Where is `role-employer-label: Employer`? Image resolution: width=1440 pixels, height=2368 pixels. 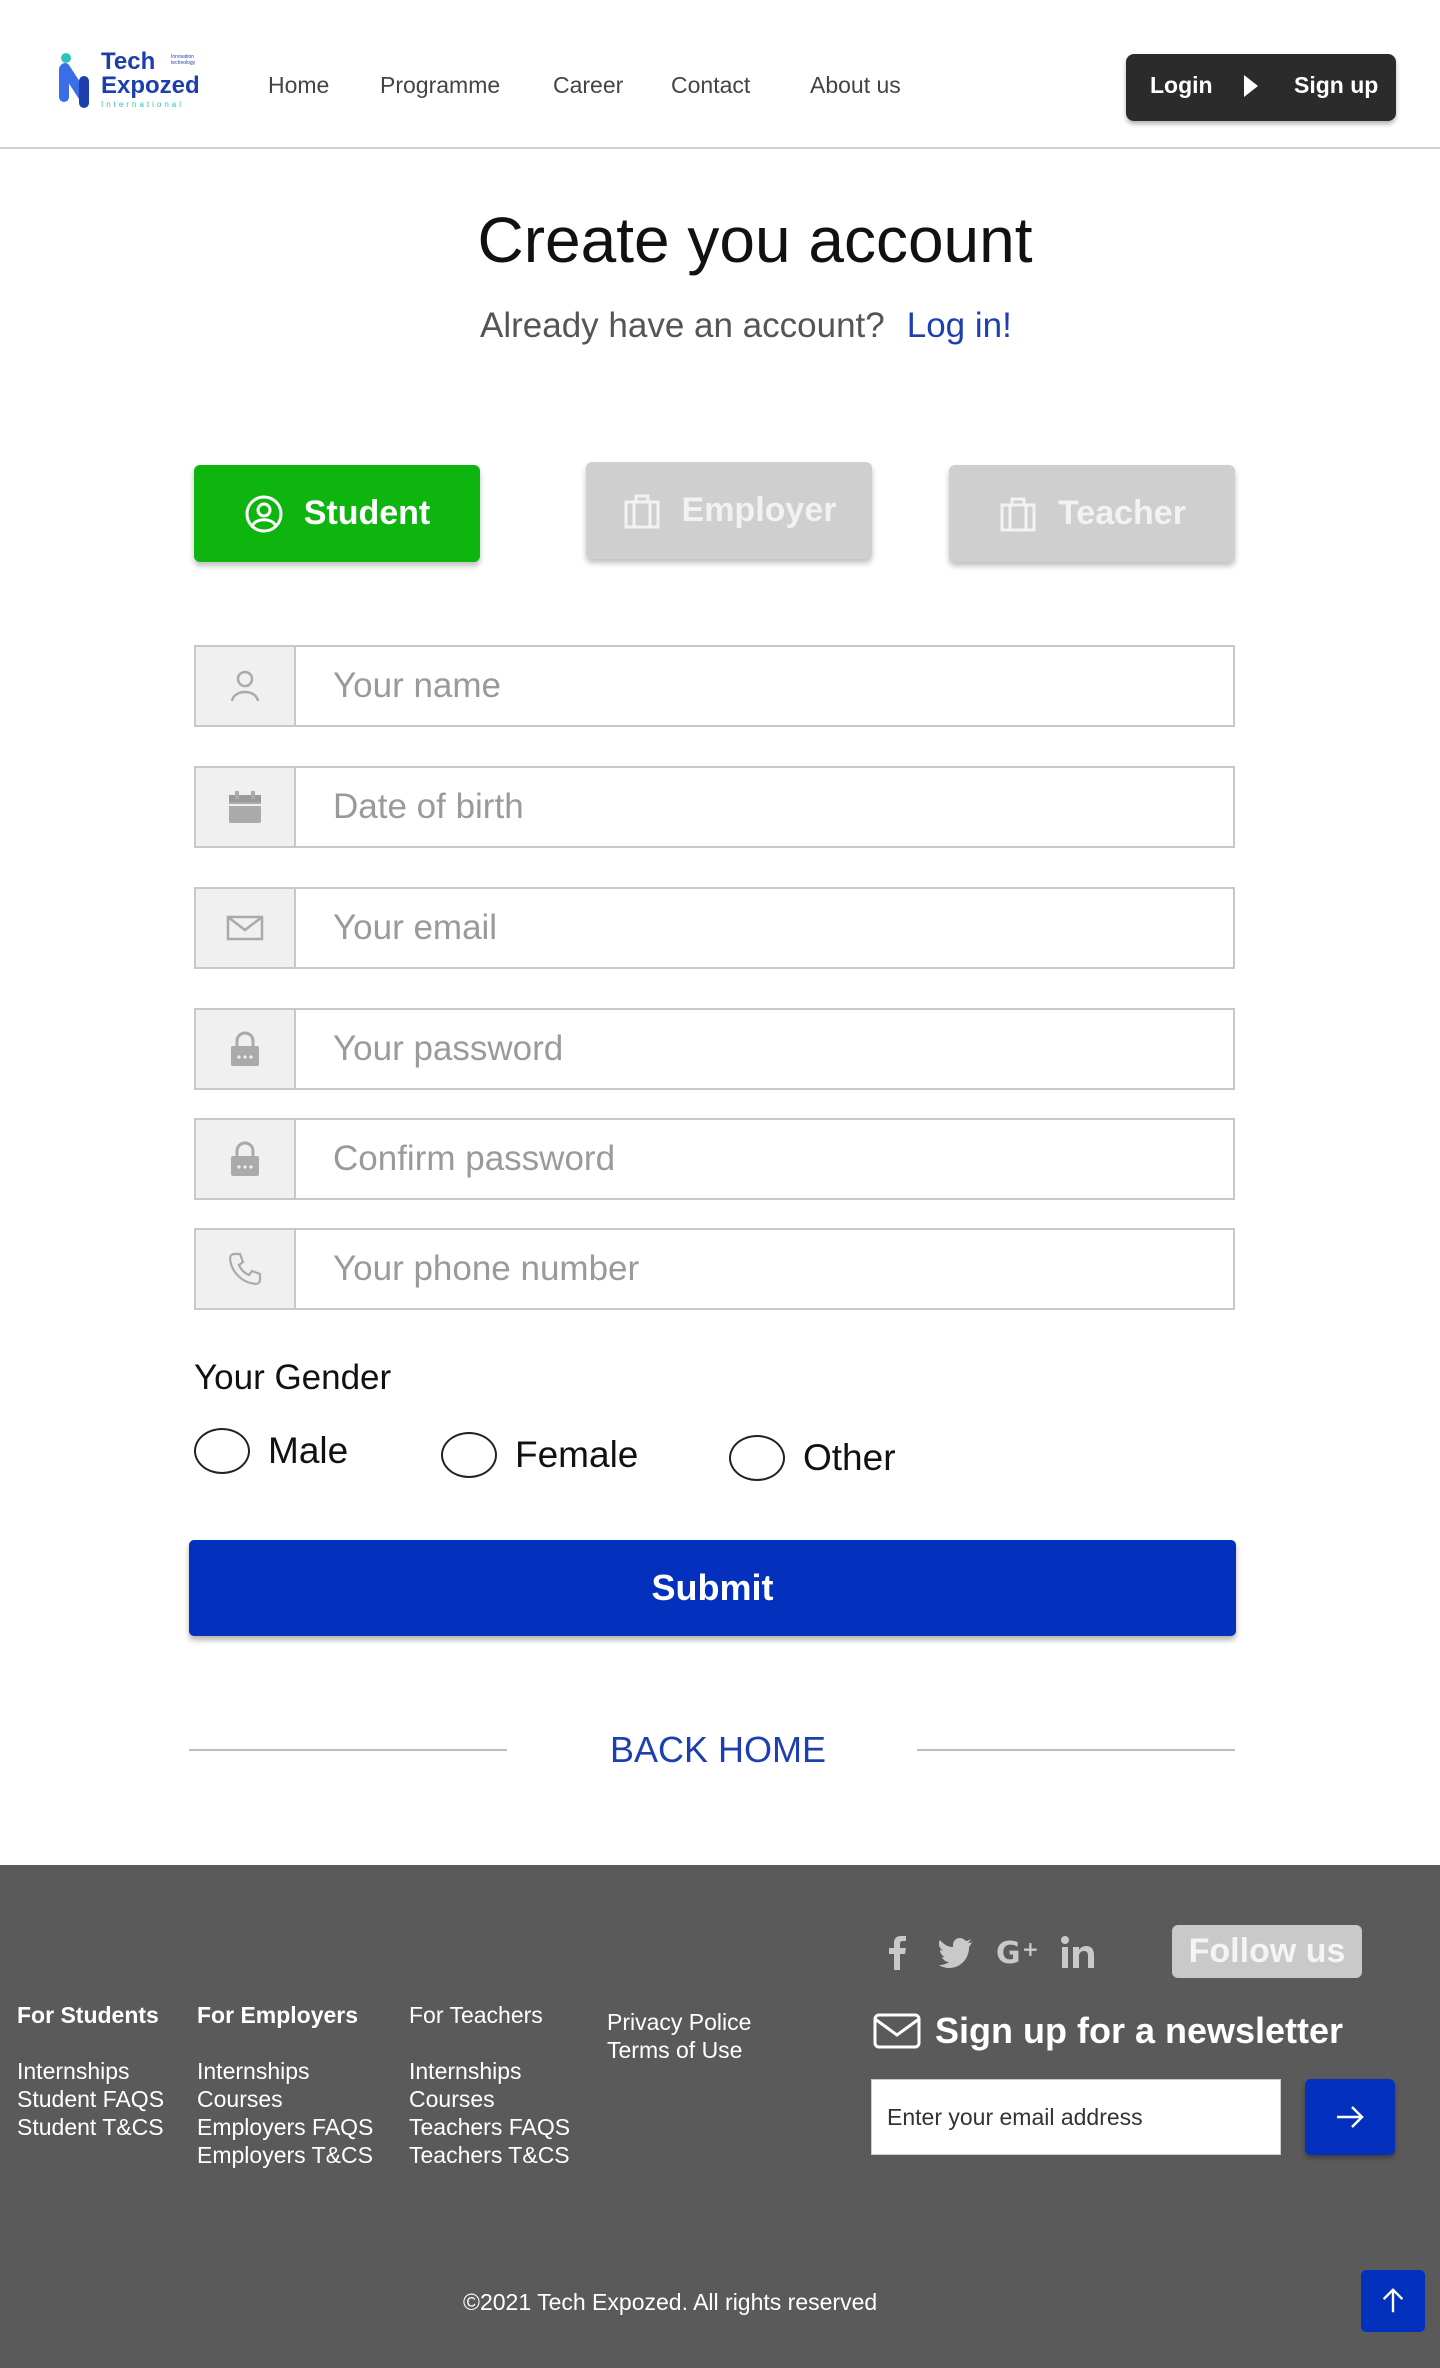
role-employer-label: Employer is located at coordinates (759, 510).